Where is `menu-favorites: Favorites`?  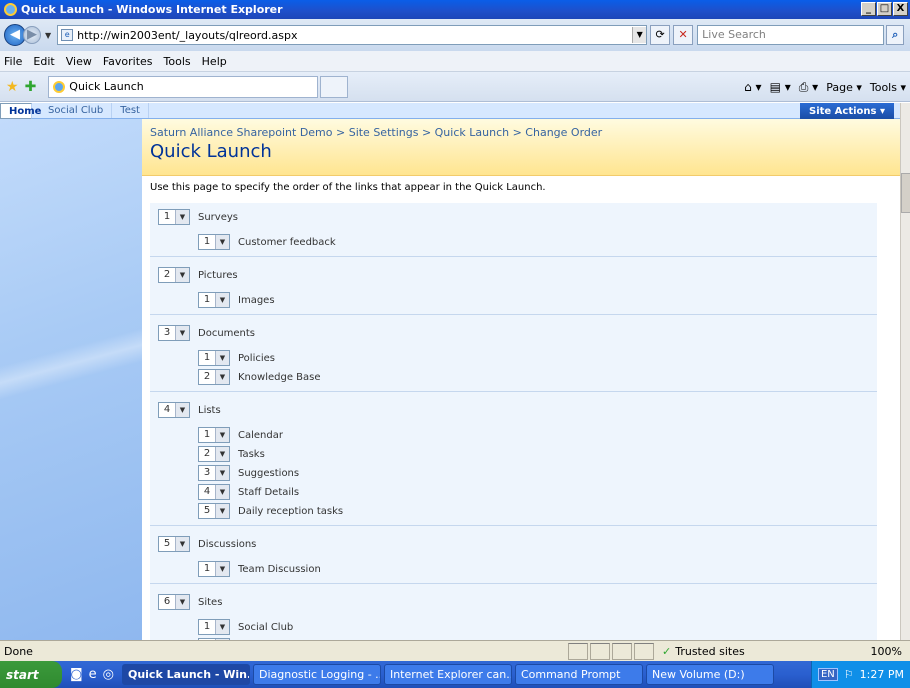
menu-favorites: Favorites is located at coordinates (128, 61).